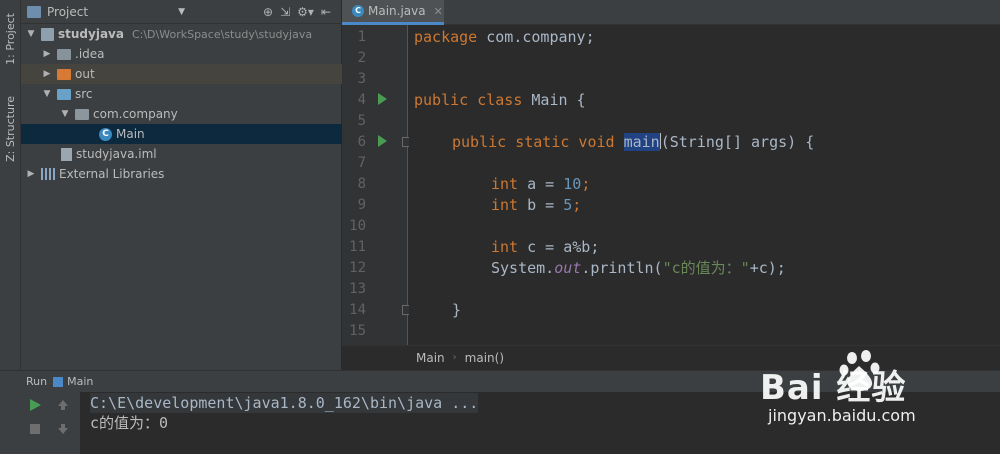 The height and width of the screenshot is (454, 1000). What do you see at coordinates (842, 415) in the screenshot?
I see `watermark-url: jingyan.baidu.com` at bounding box center [842, 415].